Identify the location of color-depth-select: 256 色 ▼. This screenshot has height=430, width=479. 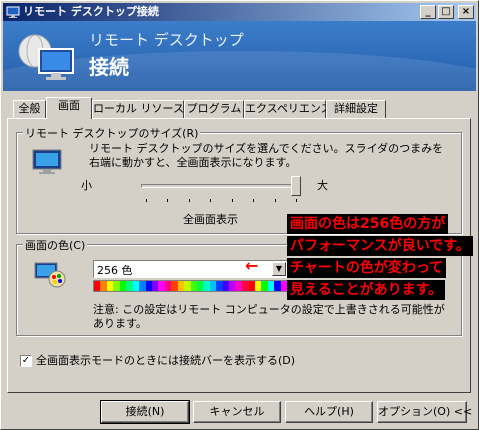
(190, 269).